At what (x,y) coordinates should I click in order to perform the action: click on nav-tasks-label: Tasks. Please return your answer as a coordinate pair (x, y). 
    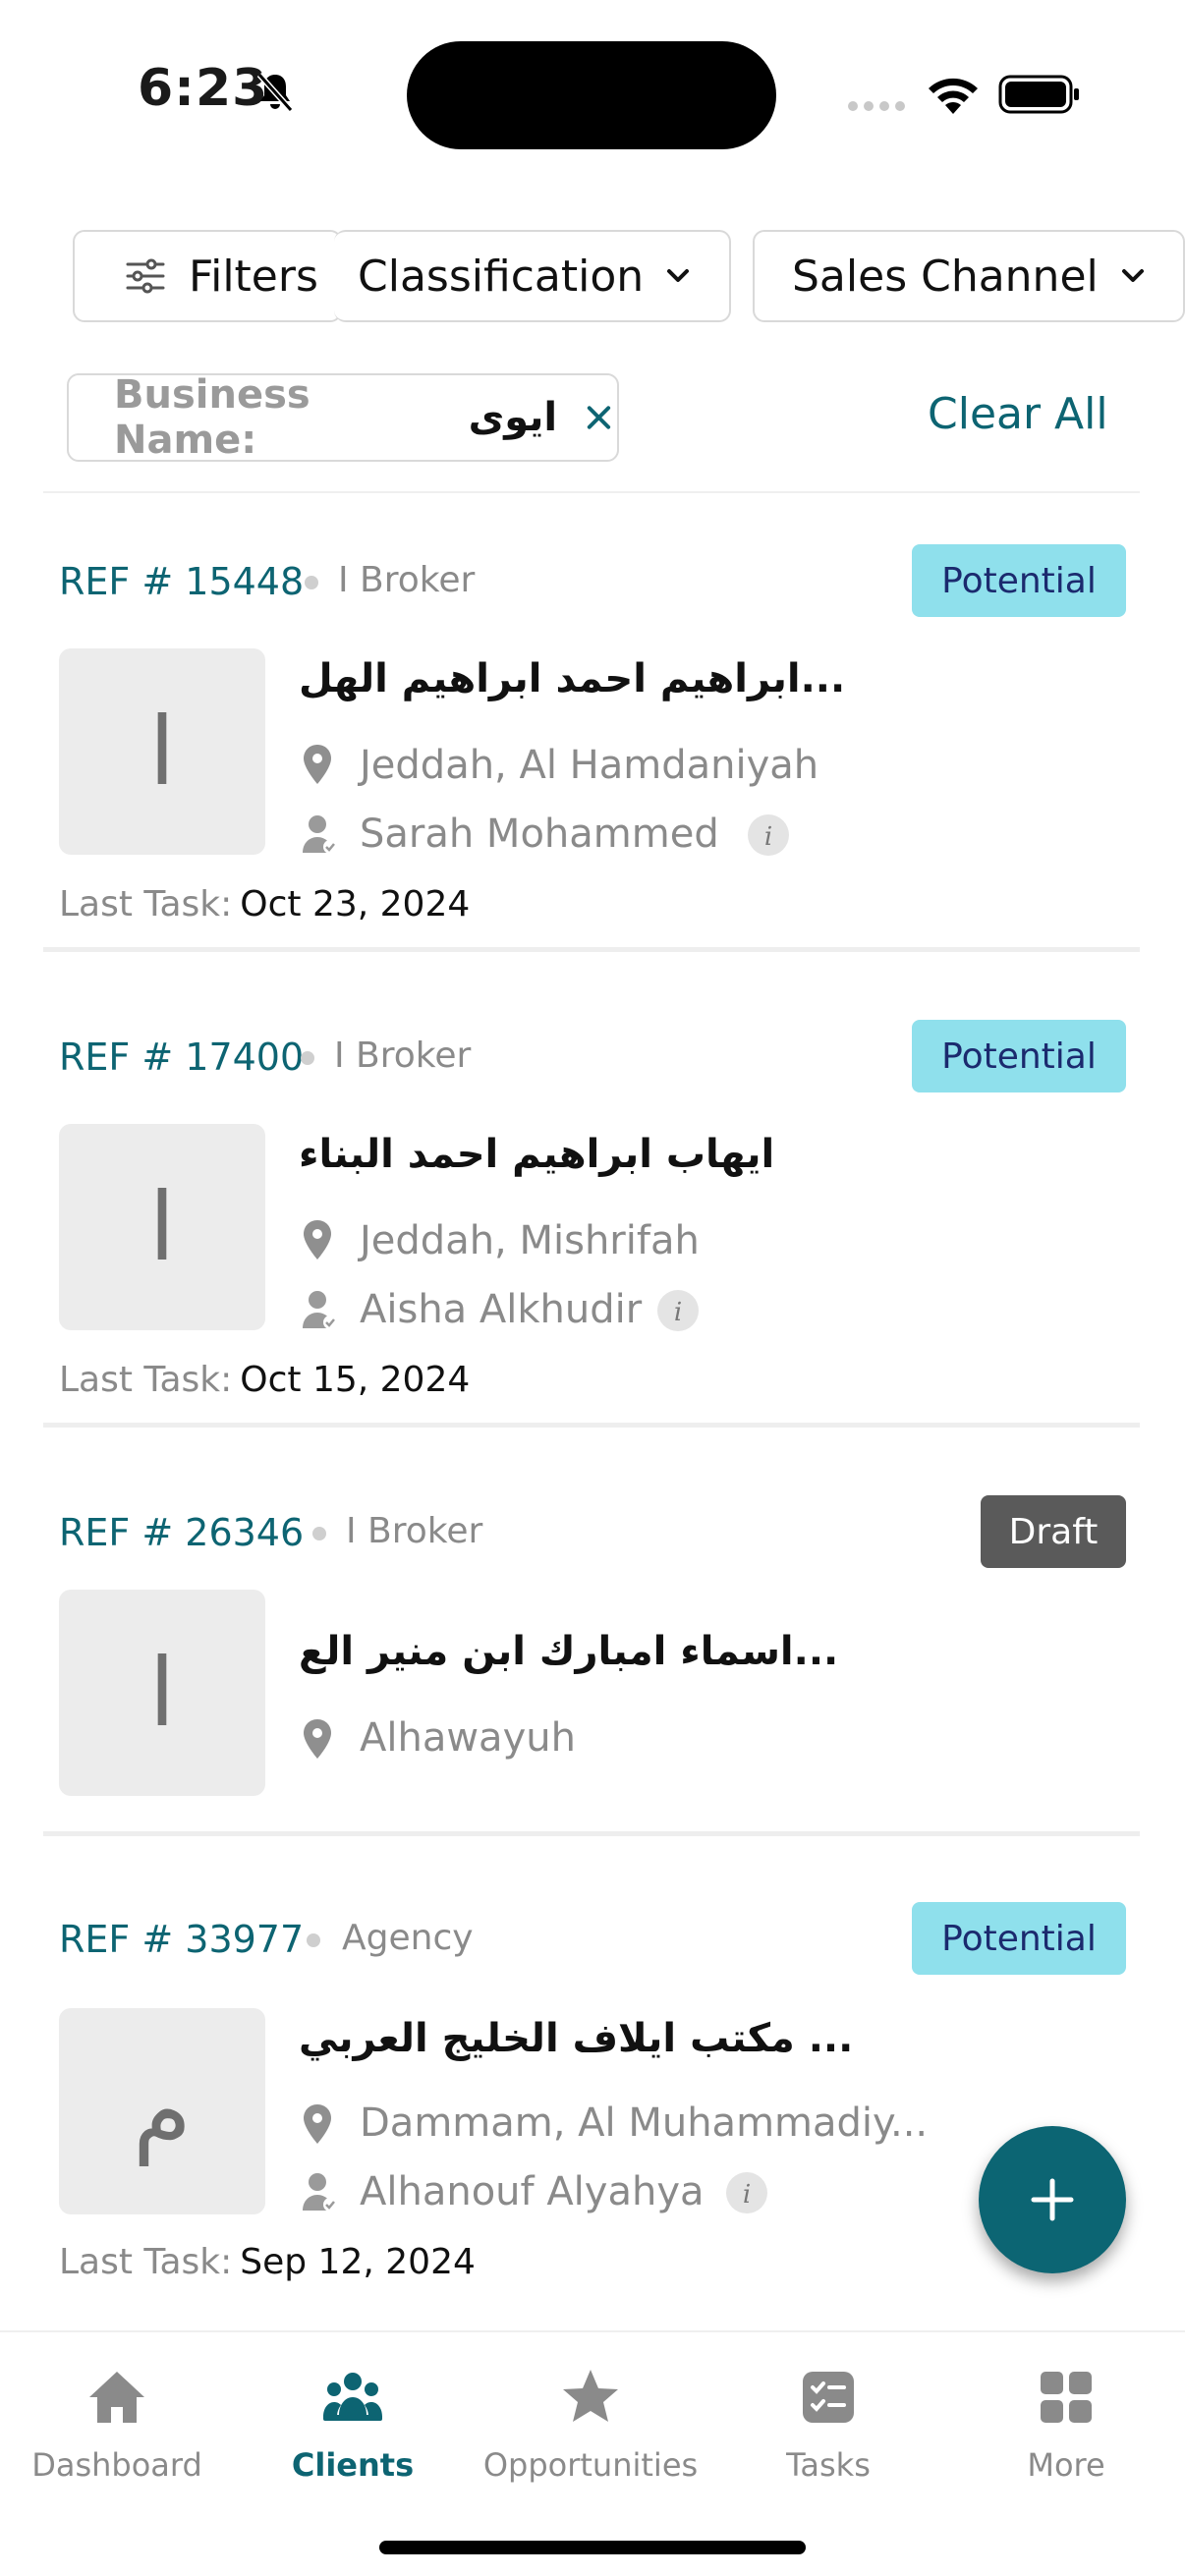
    Looking at the image, I should click on (829, 2465).